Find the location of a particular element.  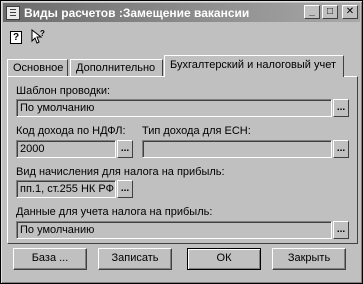

save-button: Записать is located at coordinates (135, 259).